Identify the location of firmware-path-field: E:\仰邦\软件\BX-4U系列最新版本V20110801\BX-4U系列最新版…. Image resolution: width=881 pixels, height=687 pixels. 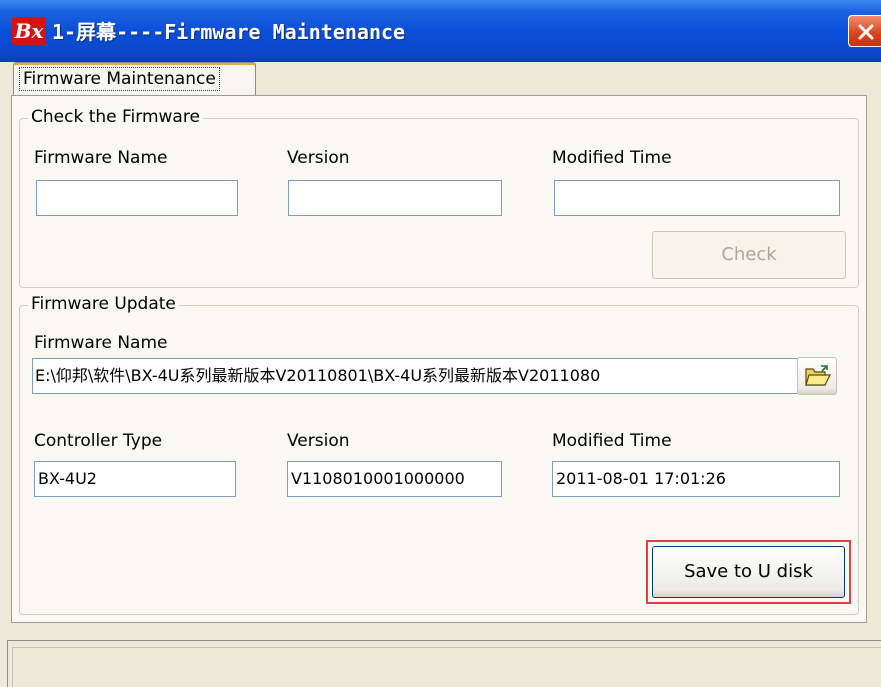
(416, 376).